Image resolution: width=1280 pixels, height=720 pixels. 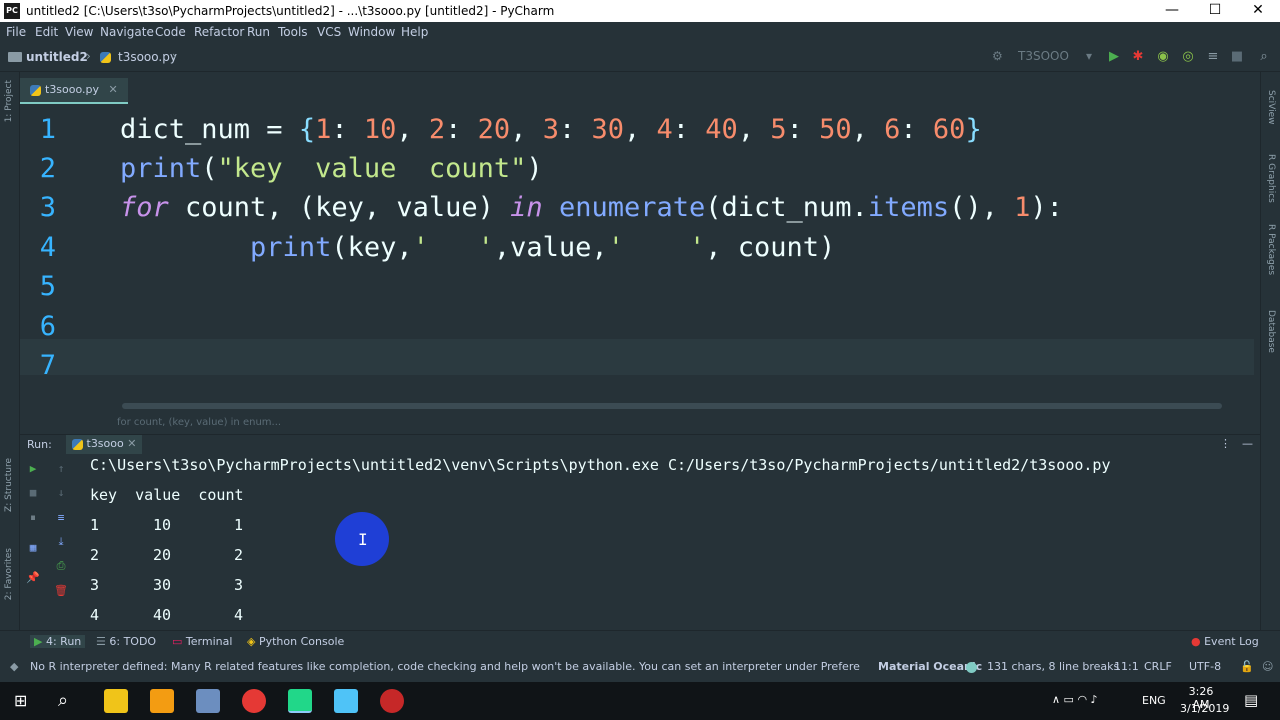 I want to click on run-icon: ▶, so click(x=1114, y=57).